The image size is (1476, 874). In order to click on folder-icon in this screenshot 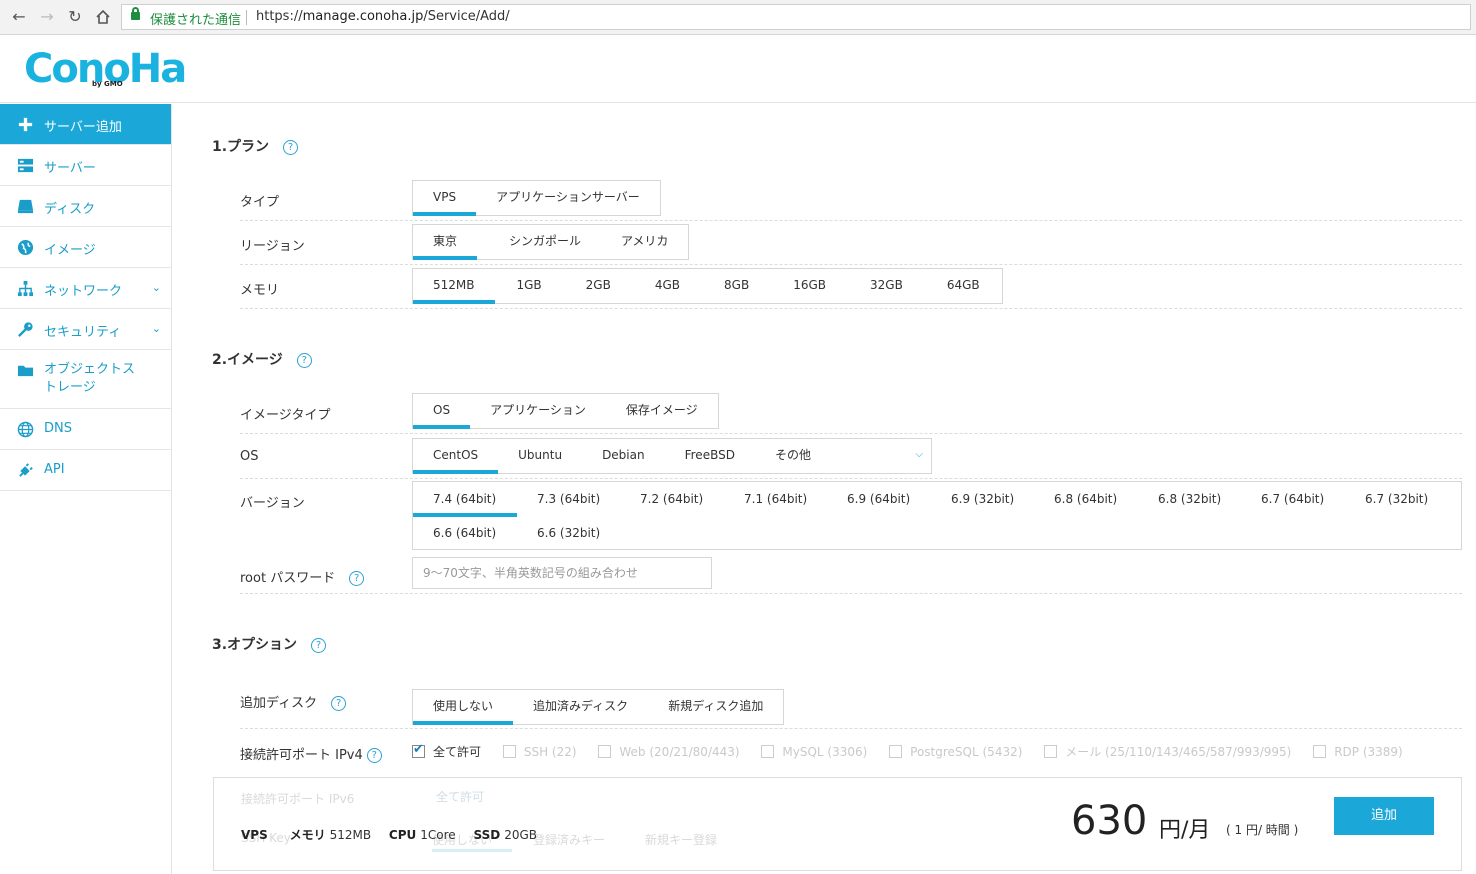, I will do `click(25, 371)`.